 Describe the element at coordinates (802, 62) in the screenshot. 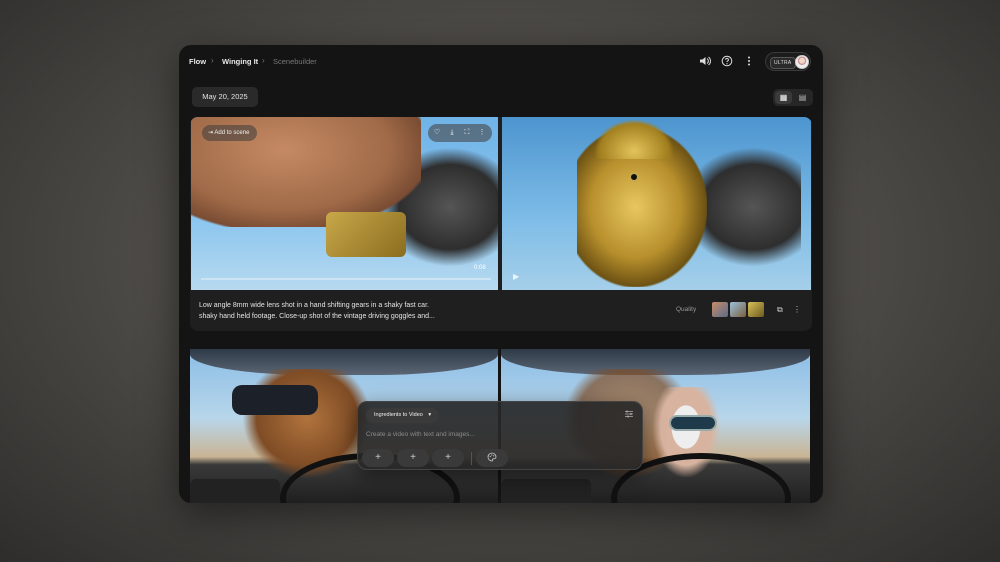

I see `avatar` at that location.